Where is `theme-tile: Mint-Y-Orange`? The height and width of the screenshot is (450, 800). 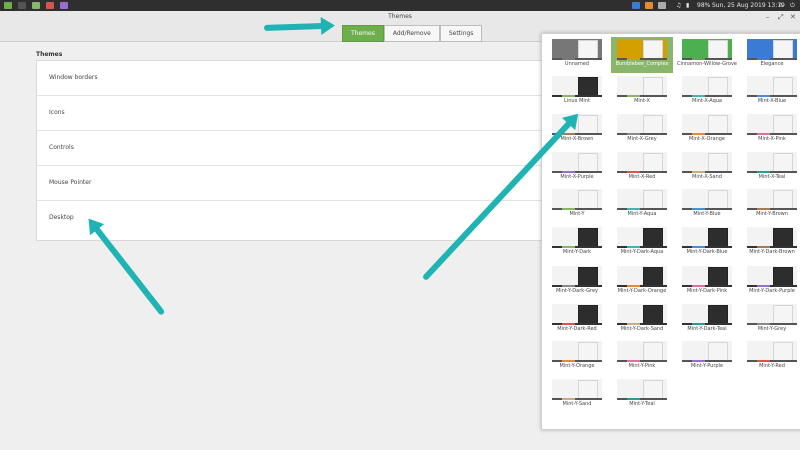
theme-tile: Mint-Y-Orange is located at coordinates (577, 357).